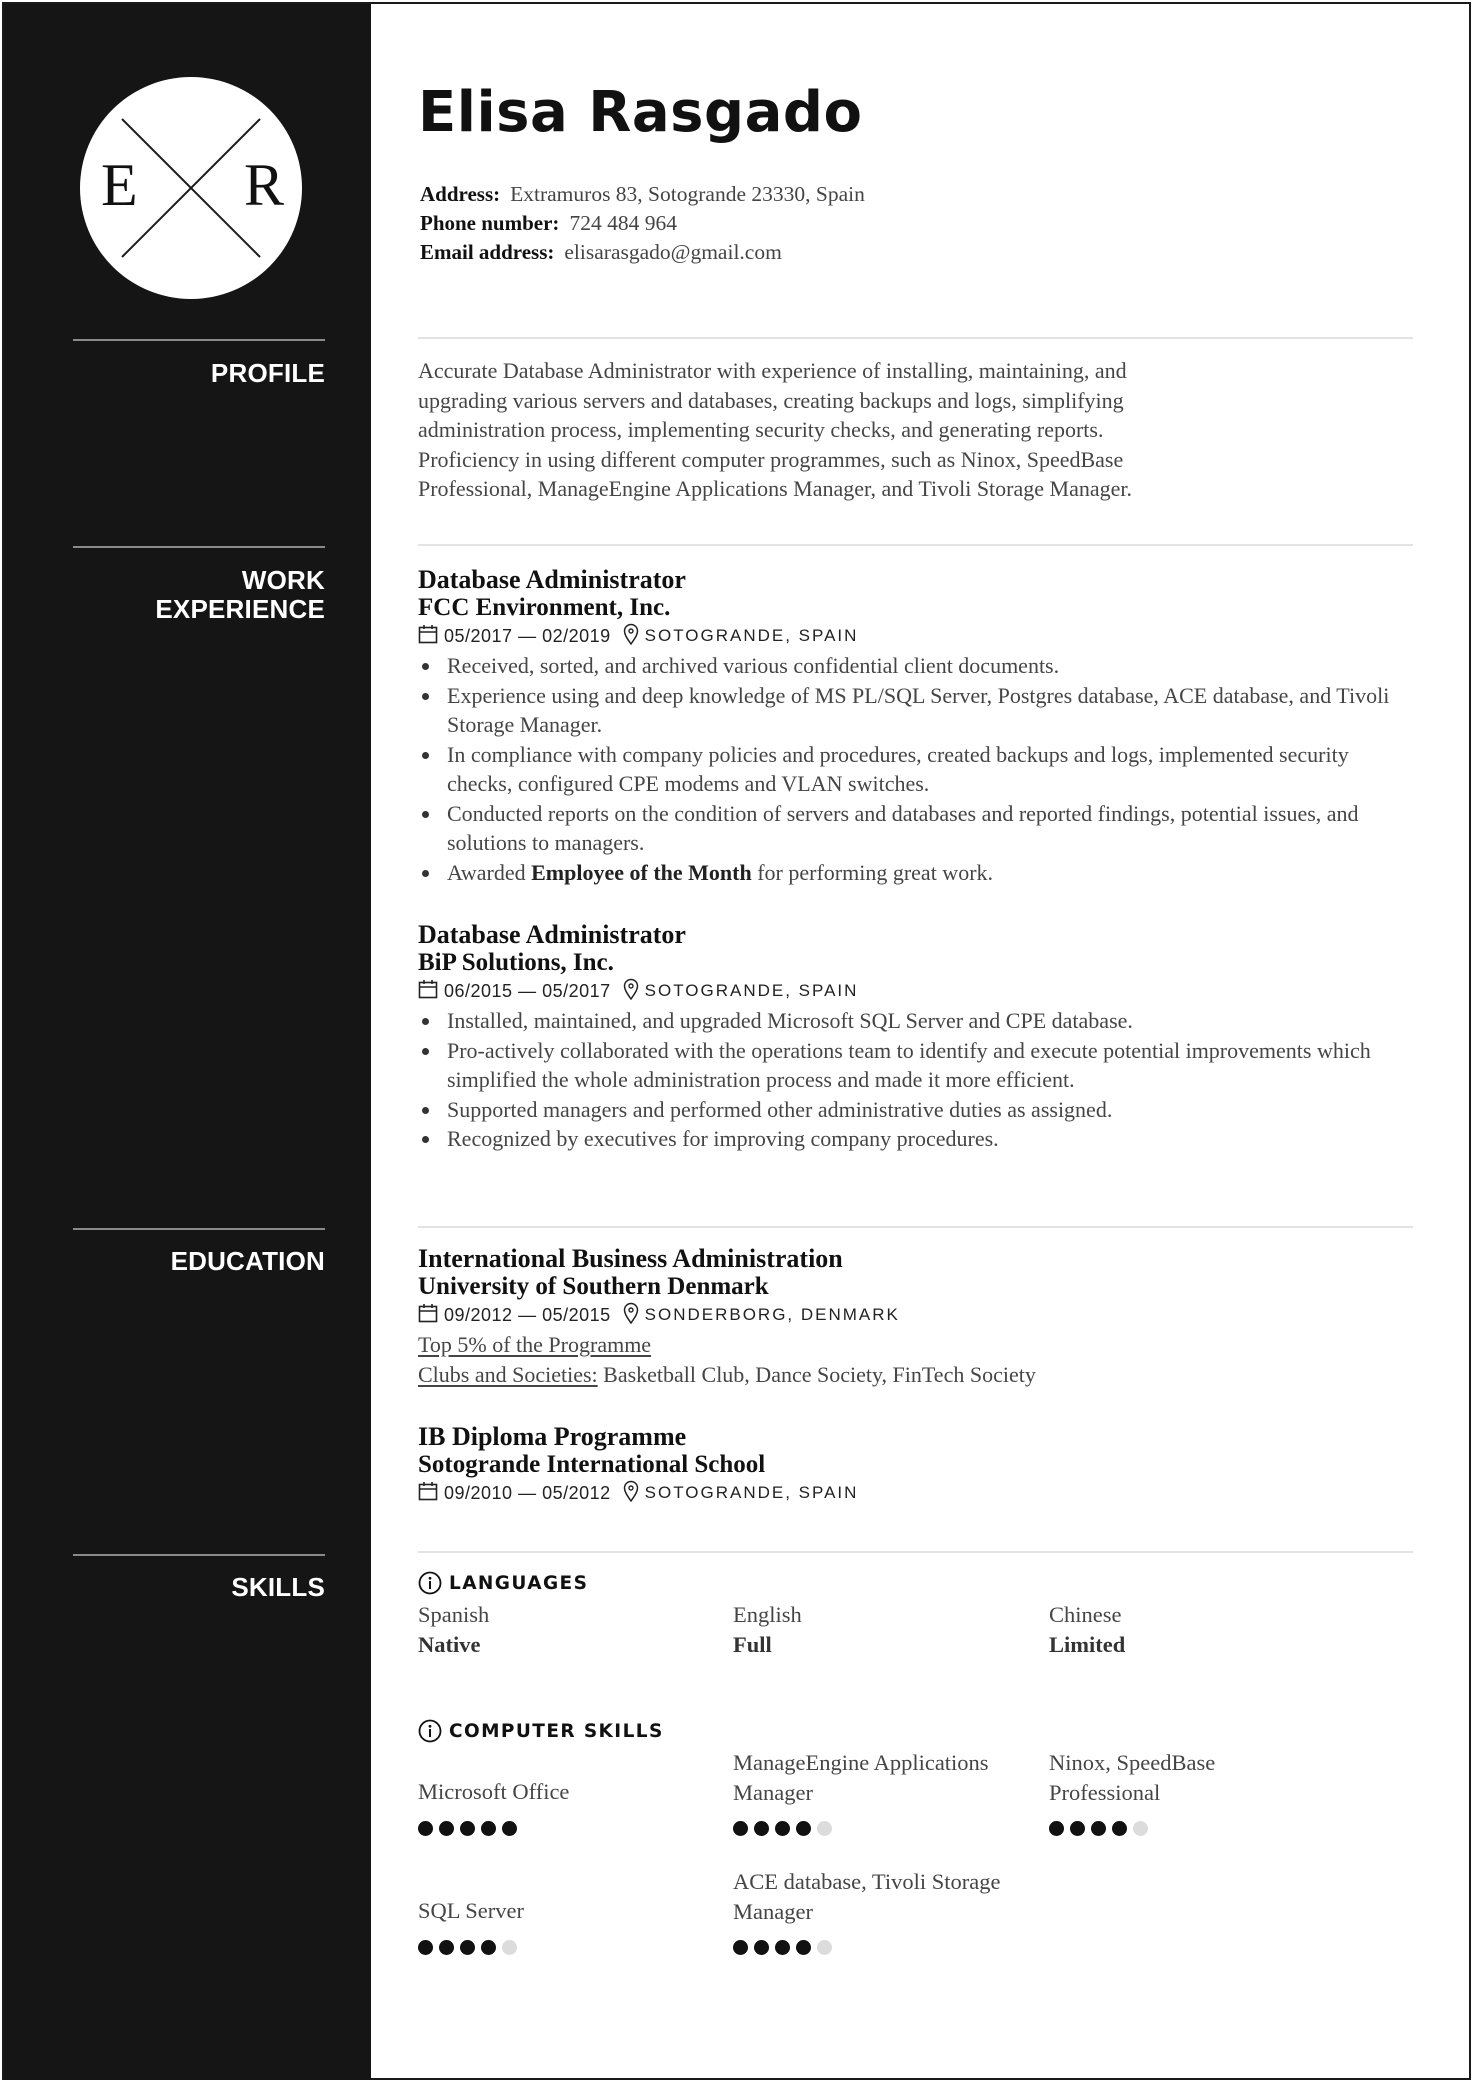  I want to click on education-meta: 09/2012 — 05/2015 SONDERBORG, DENMARK, so click(908, 1315).